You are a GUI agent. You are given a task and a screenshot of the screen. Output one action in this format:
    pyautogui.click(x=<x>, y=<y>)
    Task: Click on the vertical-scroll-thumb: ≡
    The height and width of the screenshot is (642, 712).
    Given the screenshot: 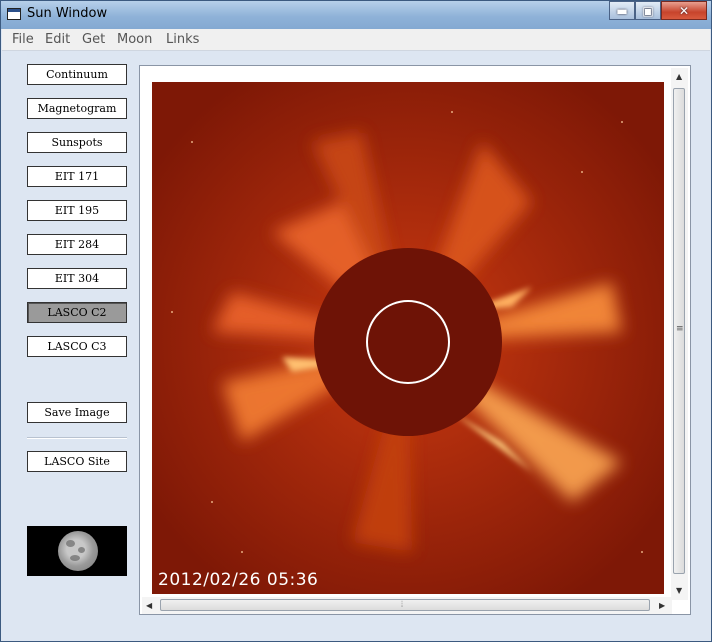 What is the action you would take?
    pyautogui.click(x=679, y=331)
    